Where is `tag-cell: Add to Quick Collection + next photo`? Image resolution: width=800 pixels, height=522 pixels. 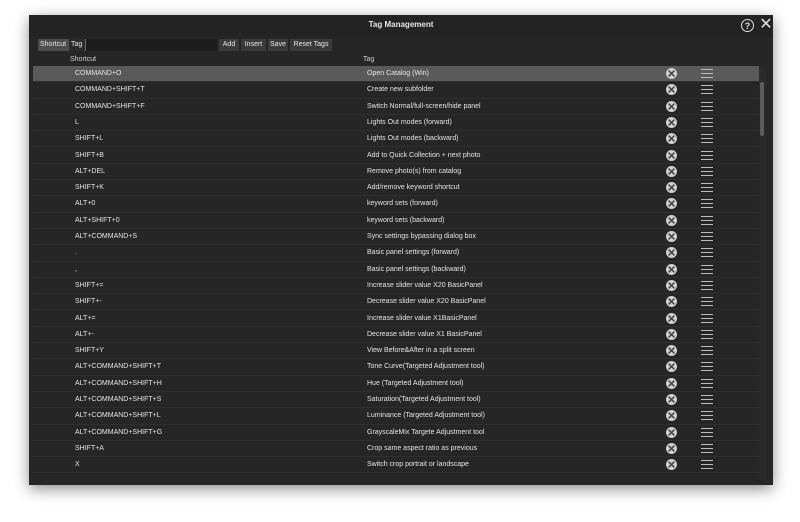 tag-cell: Add to Quick Collection + next photo is located at coordinates (423, 155).